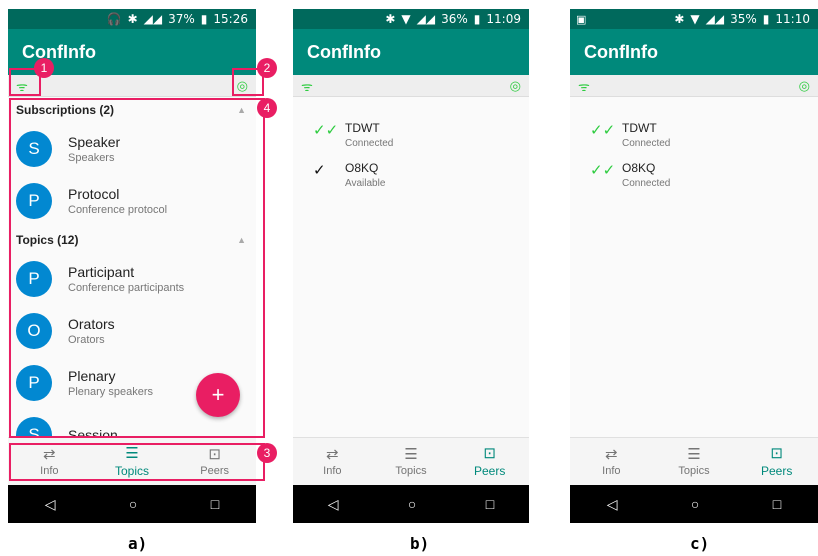 This screenshot has width=818, height=556. What do you see at coordinates (230, 19) in the screenshot?
I see `clock: 15:26` at bounding box center [230, 19].